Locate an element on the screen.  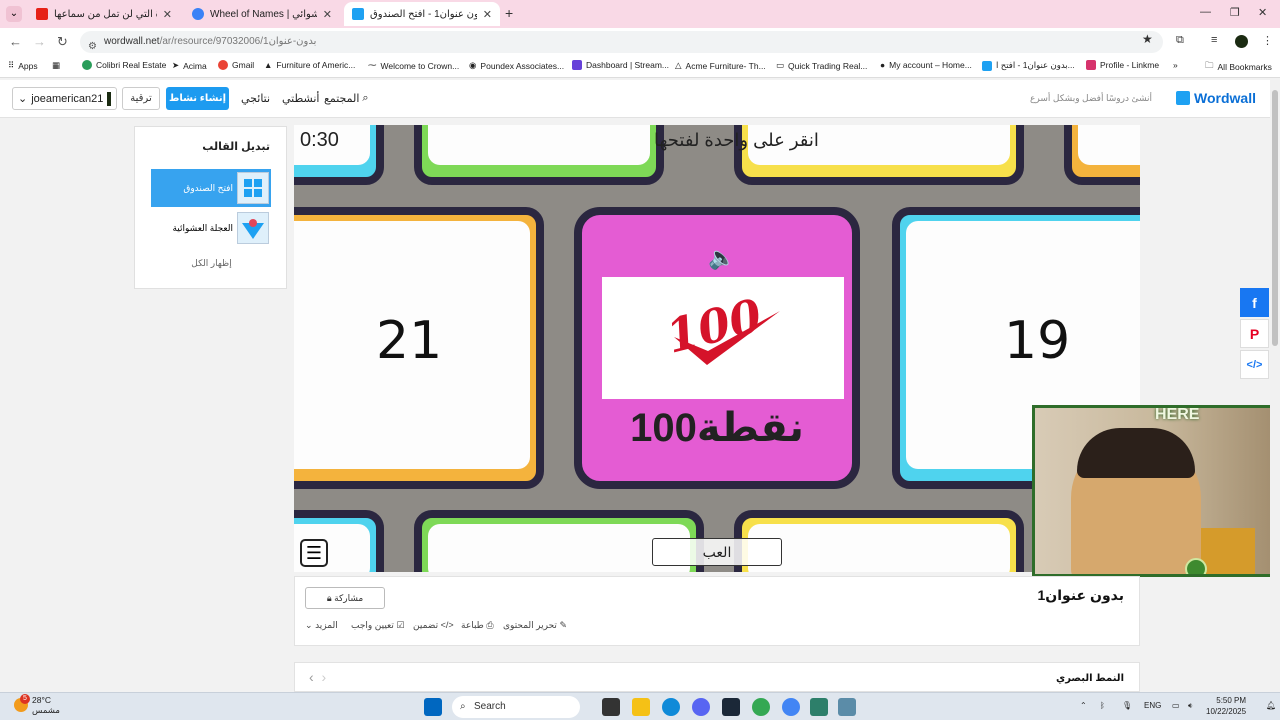
bookmark-gmail: Gmail is located at coordinates (236, 65).